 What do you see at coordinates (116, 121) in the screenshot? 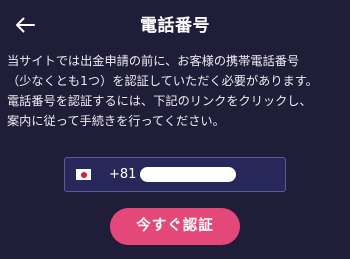
I see `description-line: 案内に従って手続きを行ってください。` at bounding box center [116, 121].